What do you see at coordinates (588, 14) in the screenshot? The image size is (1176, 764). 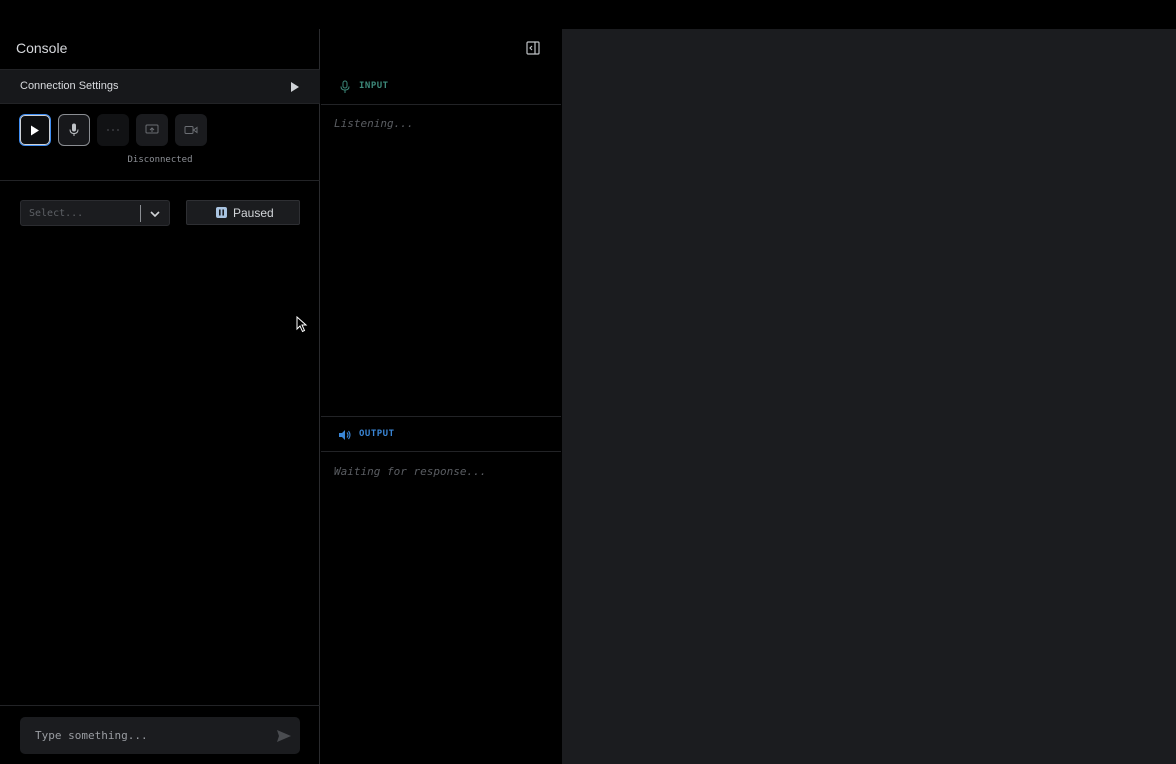 I see `top-bar` at bounding box center [588, 14].